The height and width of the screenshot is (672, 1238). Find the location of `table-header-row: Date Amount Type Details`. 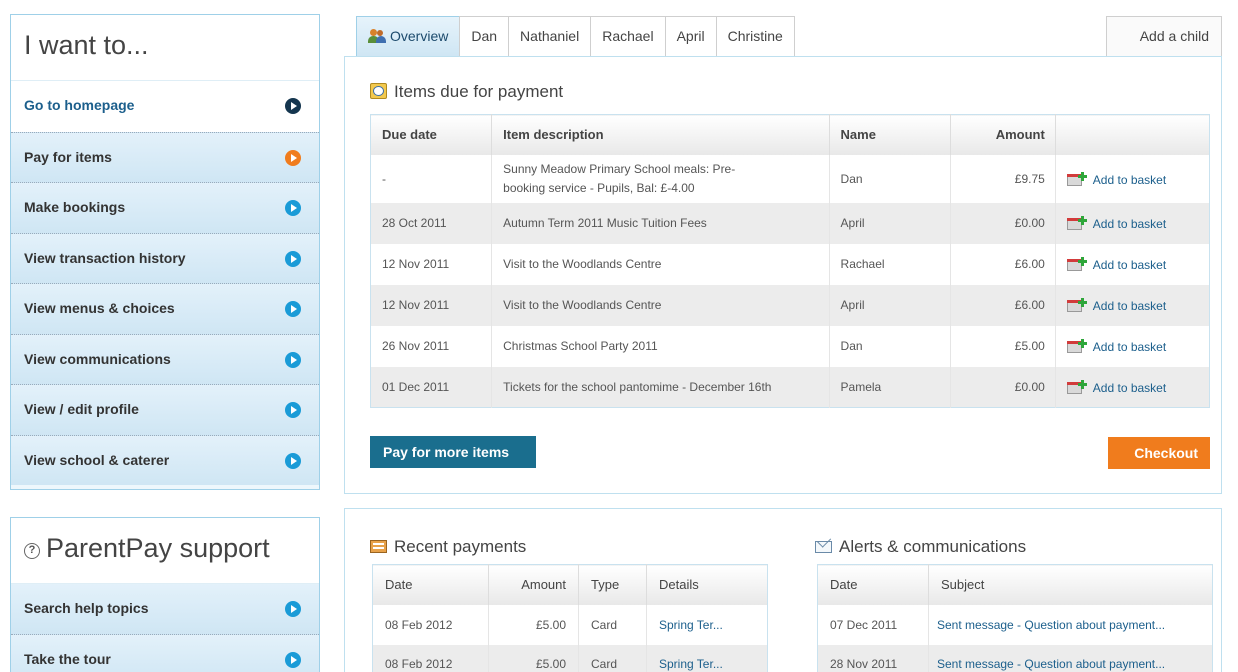

table-header-row: Date Amount Type Details is located at coordinates (570, 584).